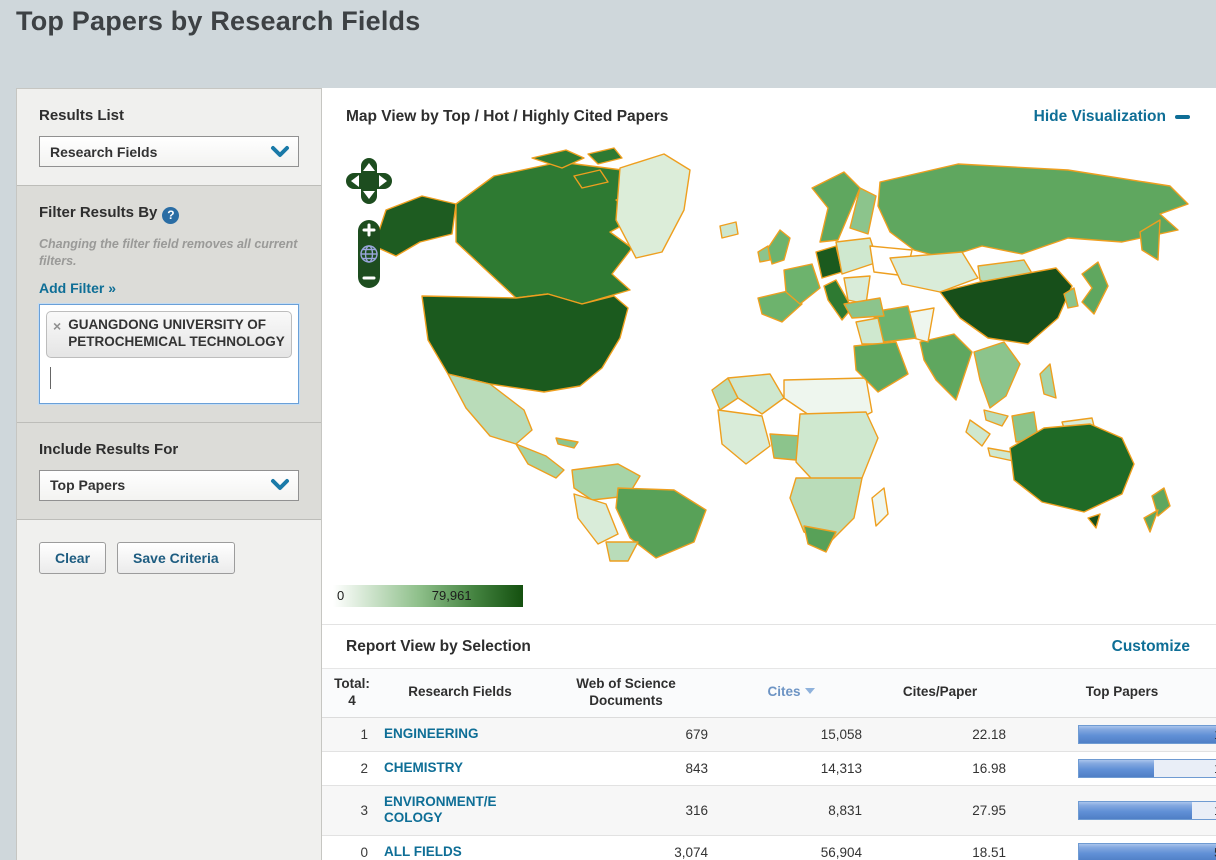  I want to click on cites-value: 15,058, so click(791, 734).